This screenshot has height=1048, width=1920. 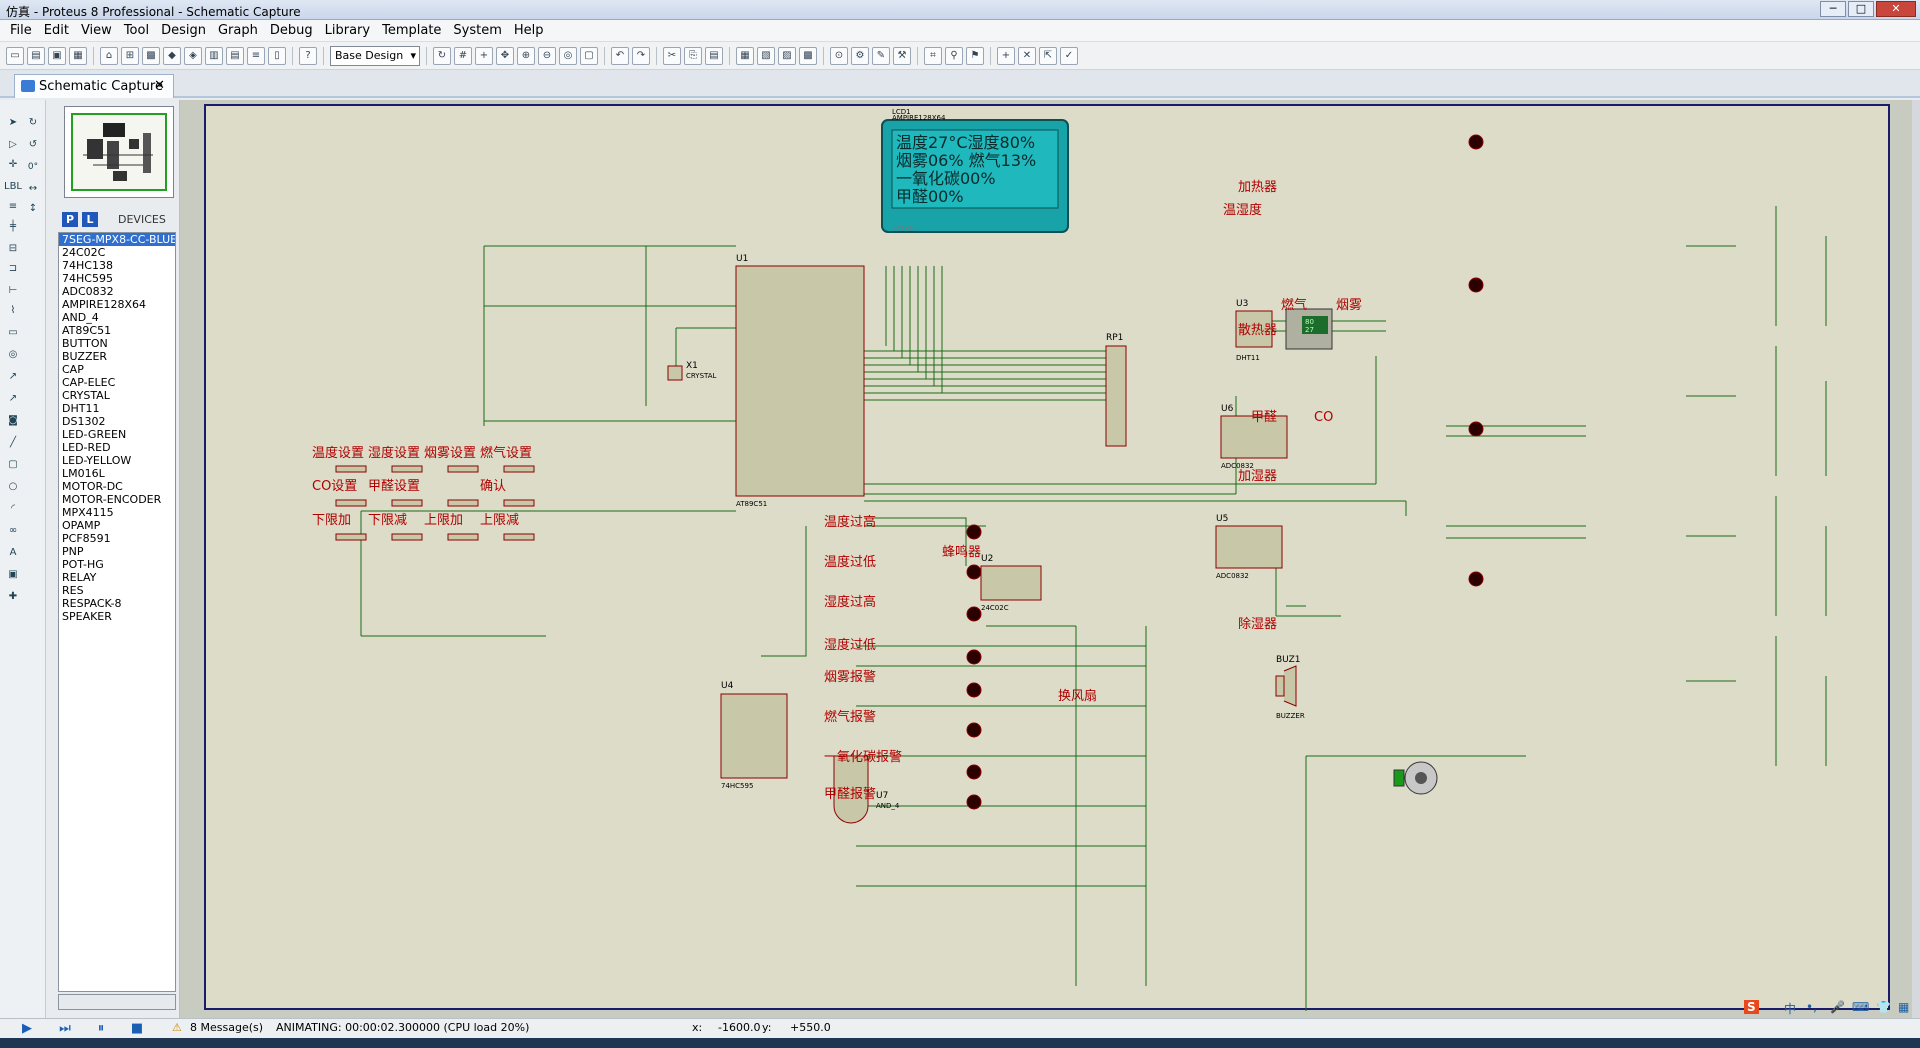 I want to click on messages-count: 8 Message(s), so click(x=226, y=1027).